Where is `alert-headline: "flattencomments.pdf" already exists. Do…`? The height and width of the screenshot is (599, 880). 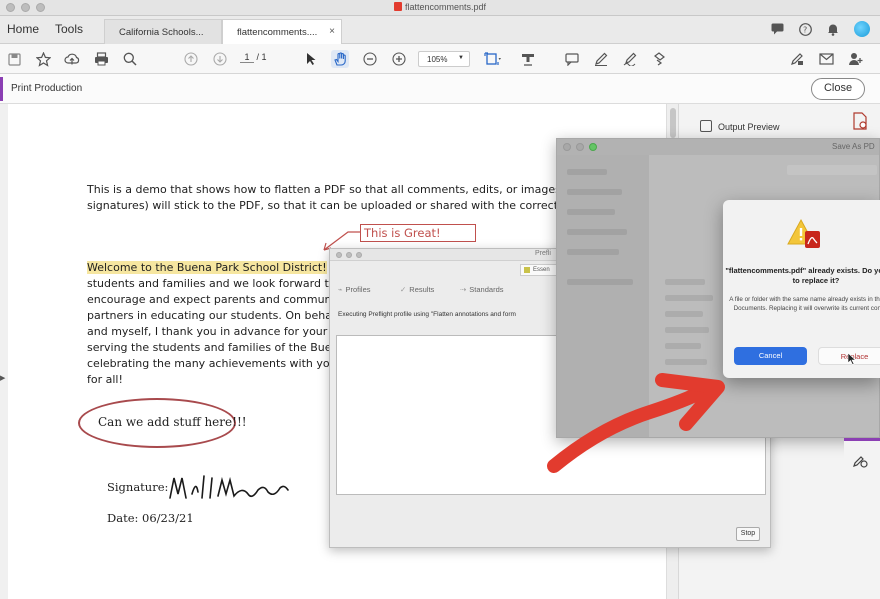
alert-headline: "flattencomments.pdf" already exists. Do… is located at coordinates (802, 275).